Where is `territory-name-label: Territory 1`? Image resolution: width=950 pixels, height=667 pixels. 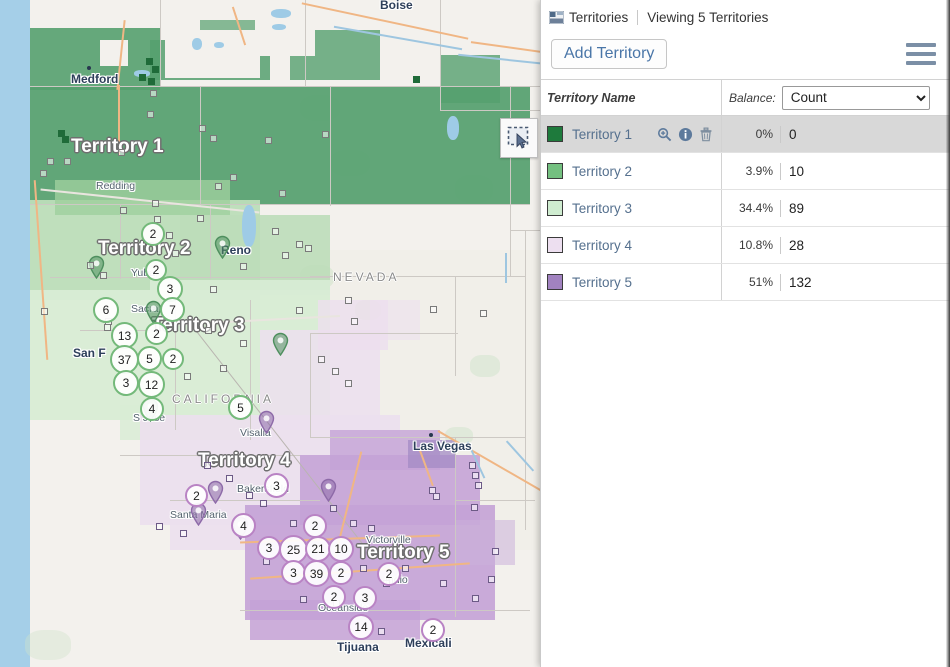 territory-name-label: Territory 1 is located at coordinates (602, 134).